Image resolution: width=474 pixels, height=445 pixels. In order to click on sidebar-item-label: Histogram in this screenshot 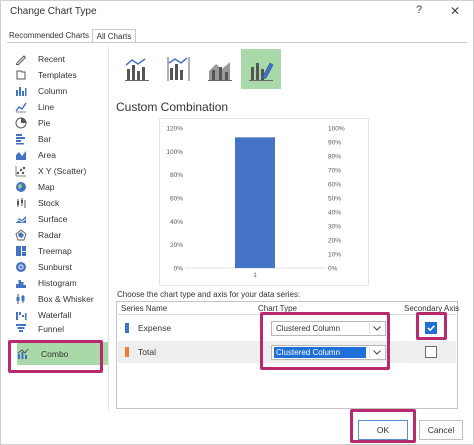, I will do `click(57, 283)`.